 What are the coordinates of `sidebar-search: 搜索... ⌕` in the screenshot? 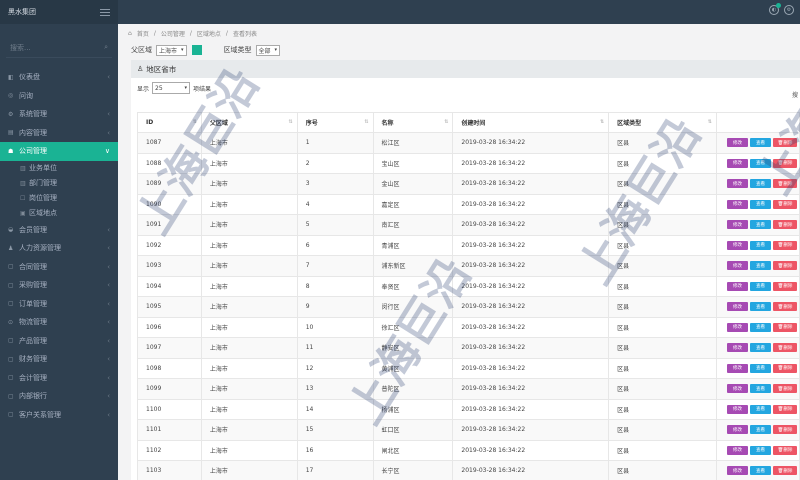 It's located at (59, 48).